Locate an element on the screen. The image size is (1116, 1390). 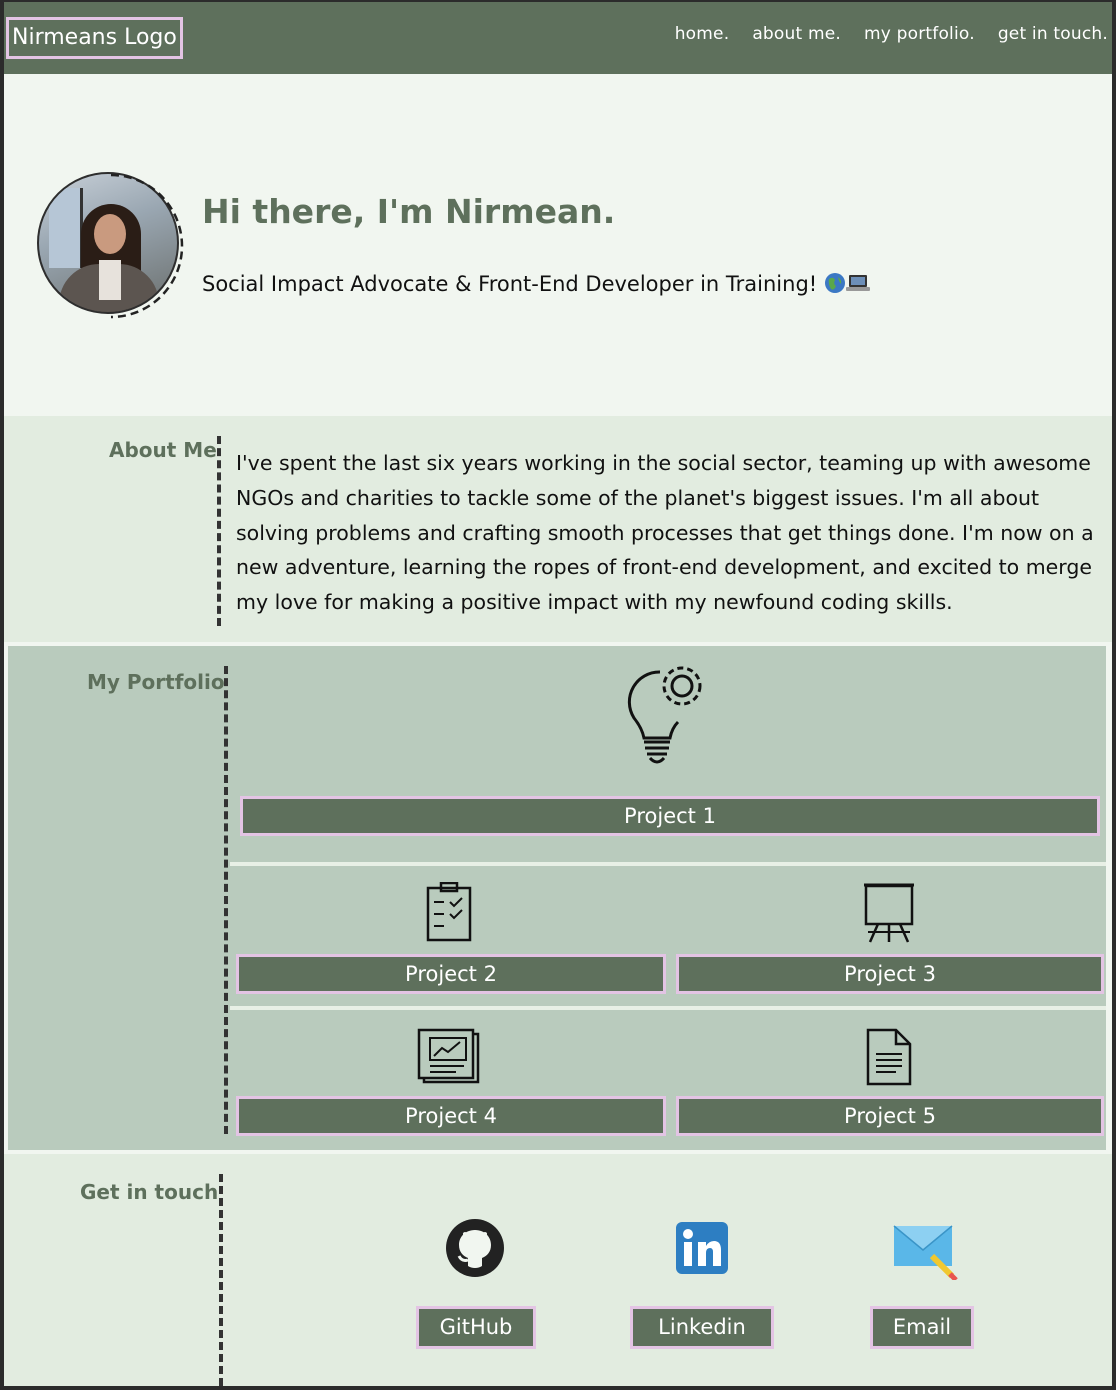
linkedin-icon is located at coordinates (702, 1248).